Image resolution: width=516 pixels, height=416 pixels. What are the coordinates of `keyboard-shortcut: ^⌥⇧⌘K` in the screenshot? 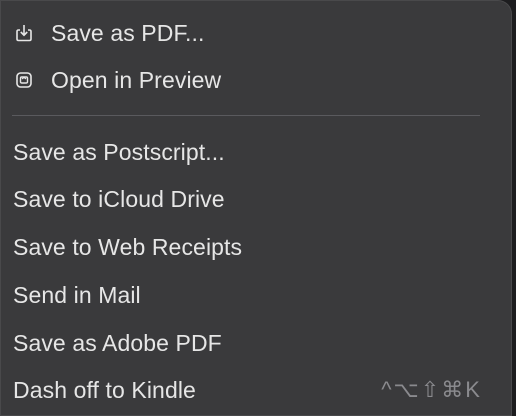 It's located at (431, 389).